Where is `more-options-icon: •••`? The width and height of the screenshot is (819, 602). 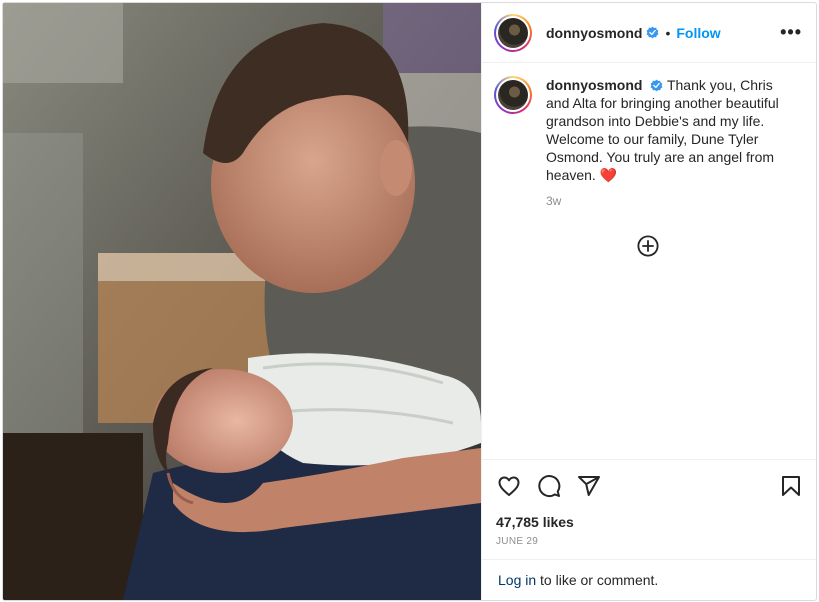 more-options-icon: ••• is located at coordinates (791, 32).